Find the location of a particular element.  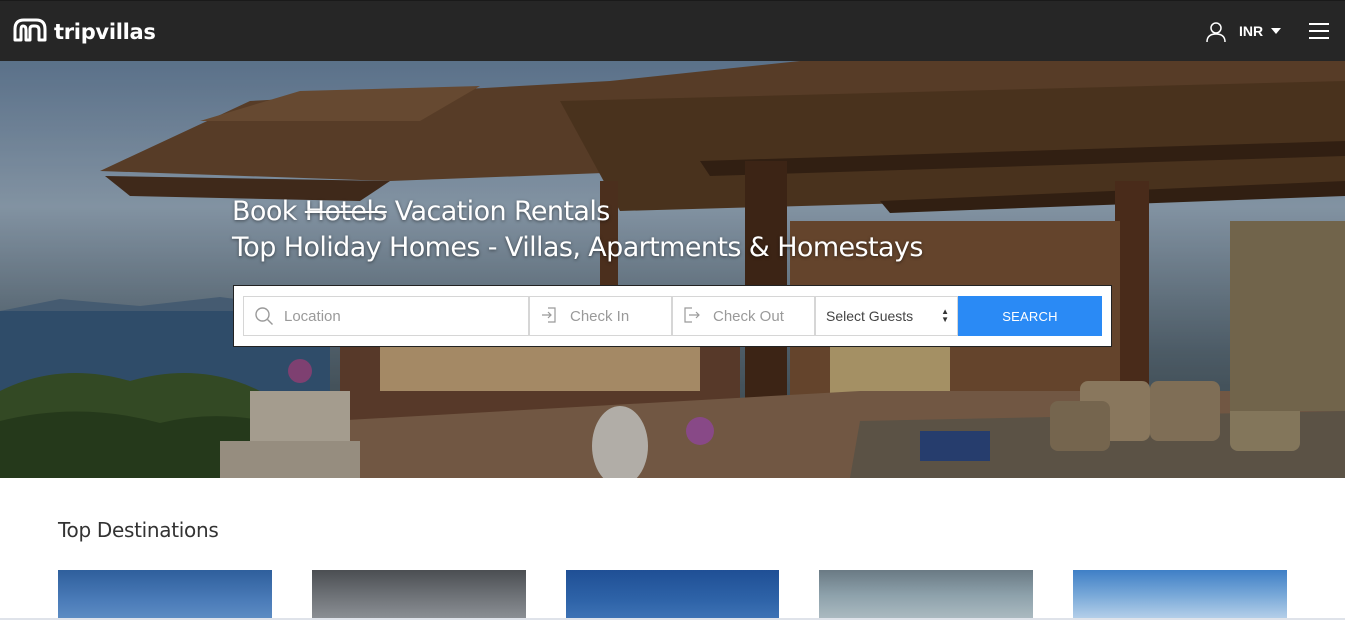

guests-selected-value: Select Guests is located at coordinates (870, 316).